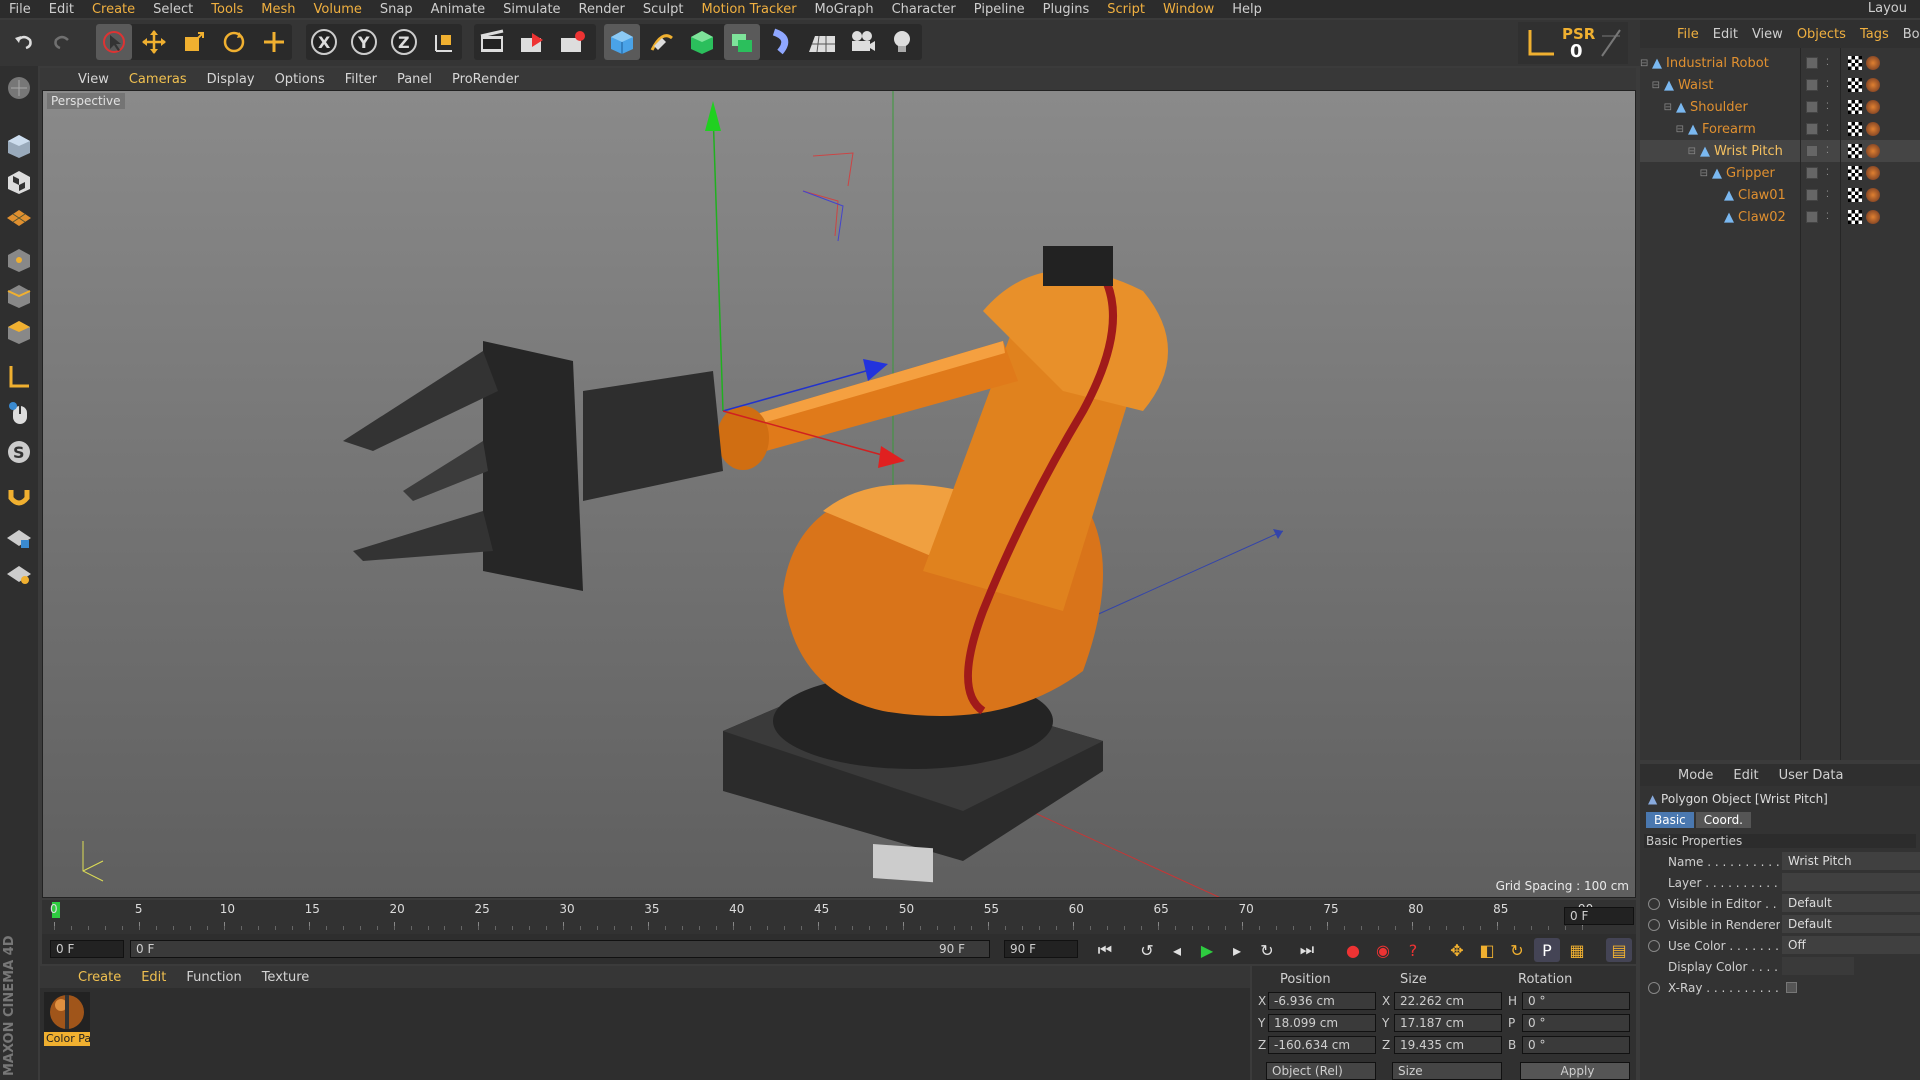 This screenshot has height=1080, width=1920. I want to click on key-pla-icon: ▦, so click(1577, 950).